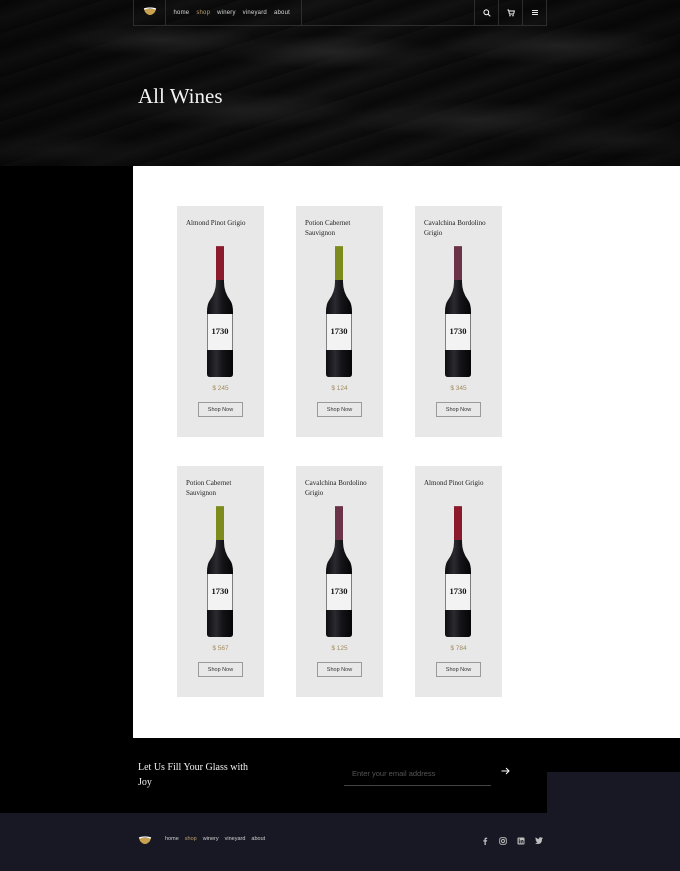  What do you see at coordinates (227, 13) in the screenshot?
I see `nav-winery: winery` at bounding box center [227, 13].